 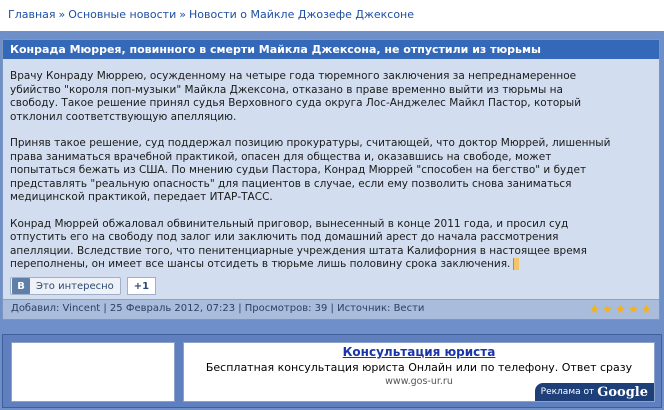 What do you see at coordinates (419, 352) in the screenshot?
I see `ad-title-link: Консультация юриста` at bounding box center [419, 352].